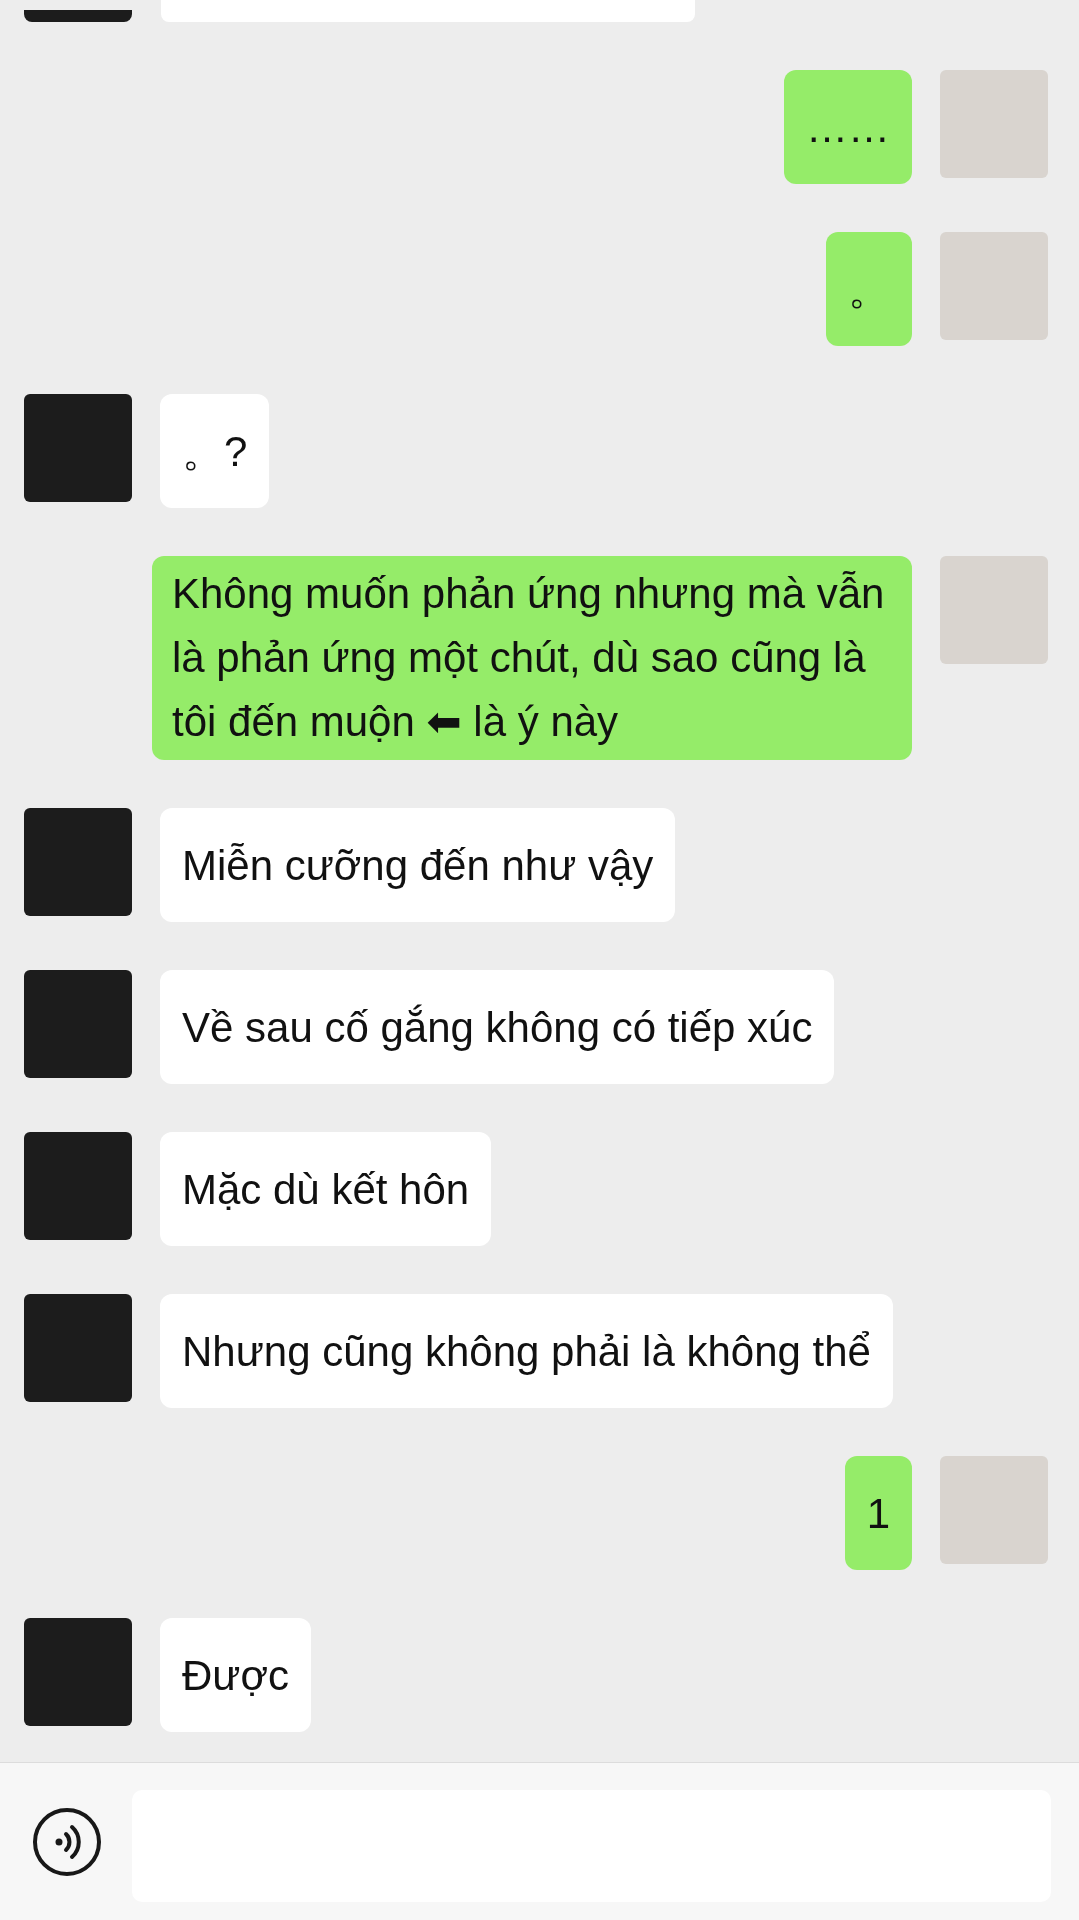 Image resolution: width=1079 pixels, height=1920 pixels. Describe the element at coordinates (497, 1027) in the screenshot. I see `message-bubble: Về sau cố gắng không có tiếp xúc` at that location.